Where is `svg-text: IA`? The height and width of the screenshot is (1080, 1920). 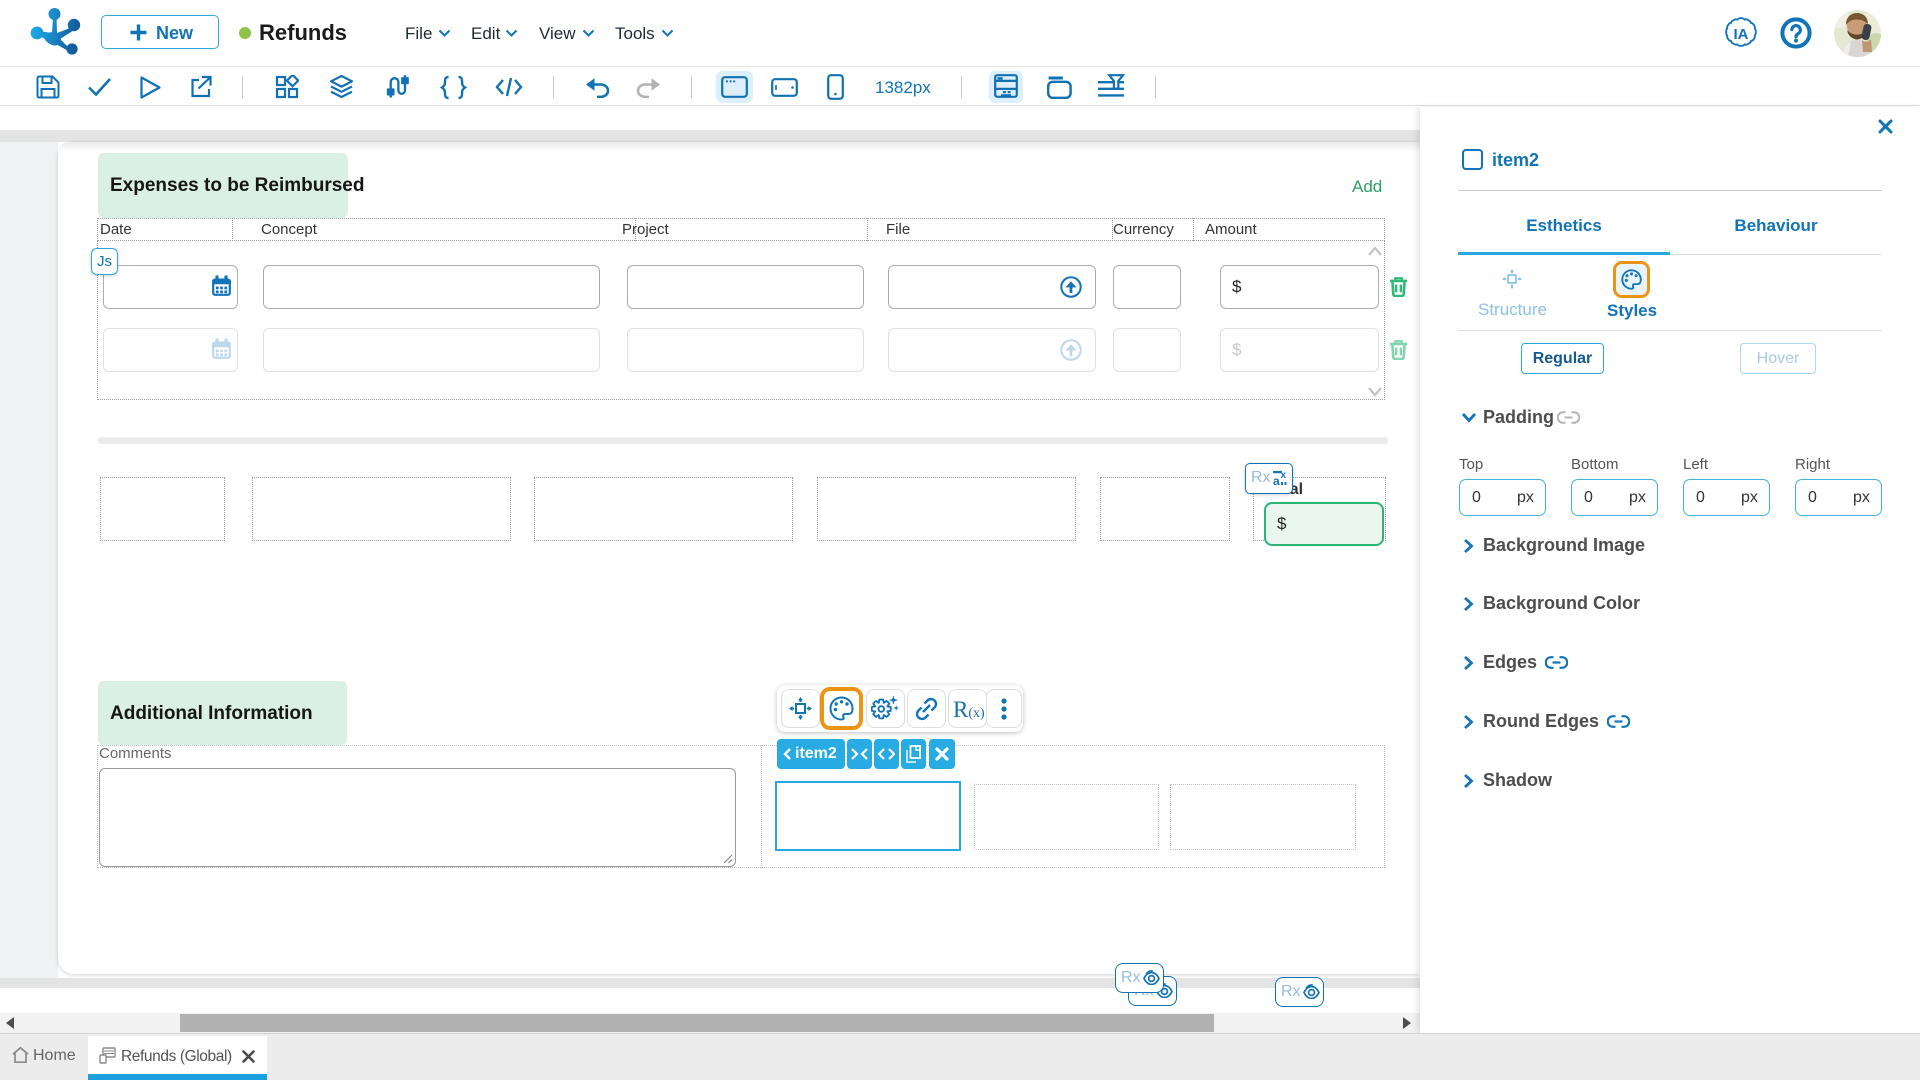
svg-text: IA is located at coordinates (1741, 34).